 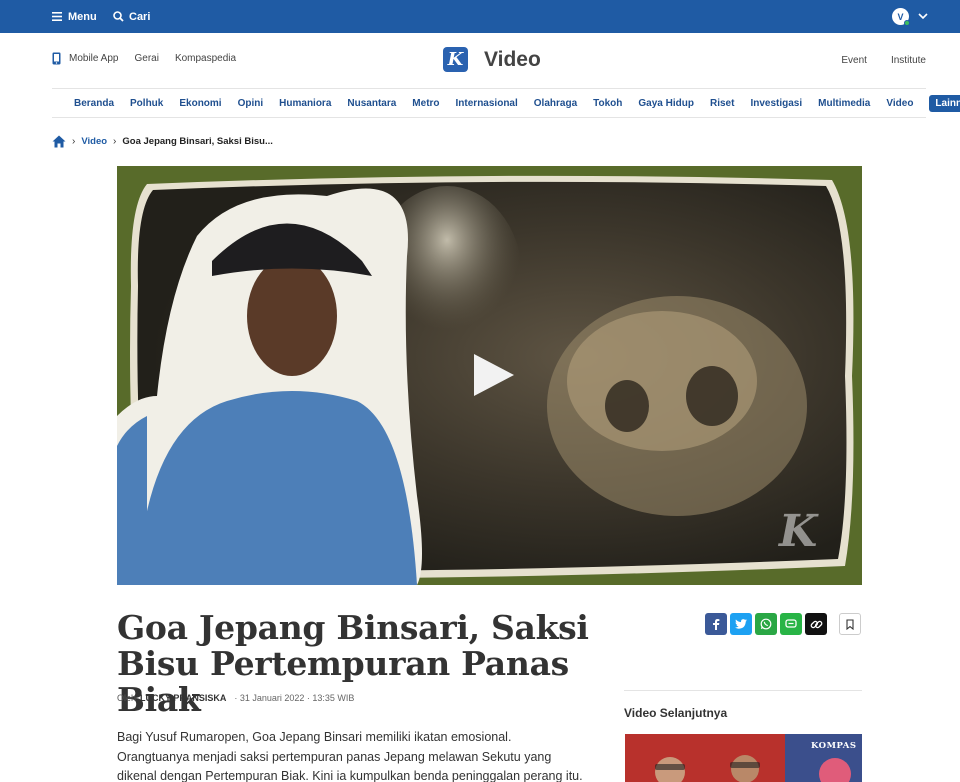 I want to click on sidebar-title: Video Selanjutnya, so click(x=676, y=713).